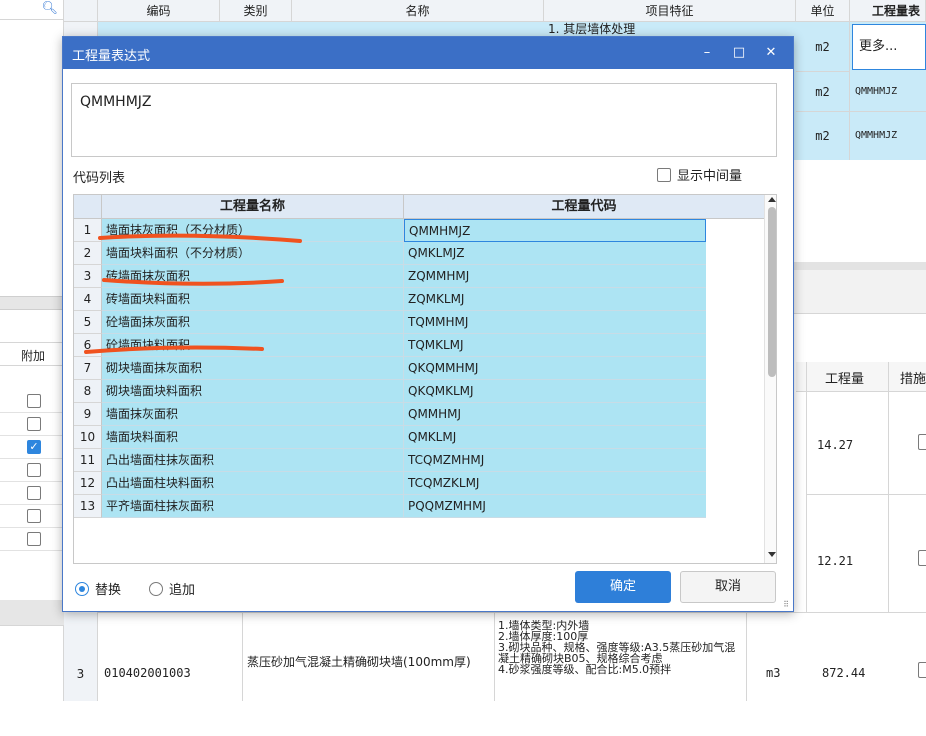  Describe the element at coordinates (253, 460) in the screenshot. I see `quantity-name-cell: 凸出墙面柱抹灰面积` at that location.